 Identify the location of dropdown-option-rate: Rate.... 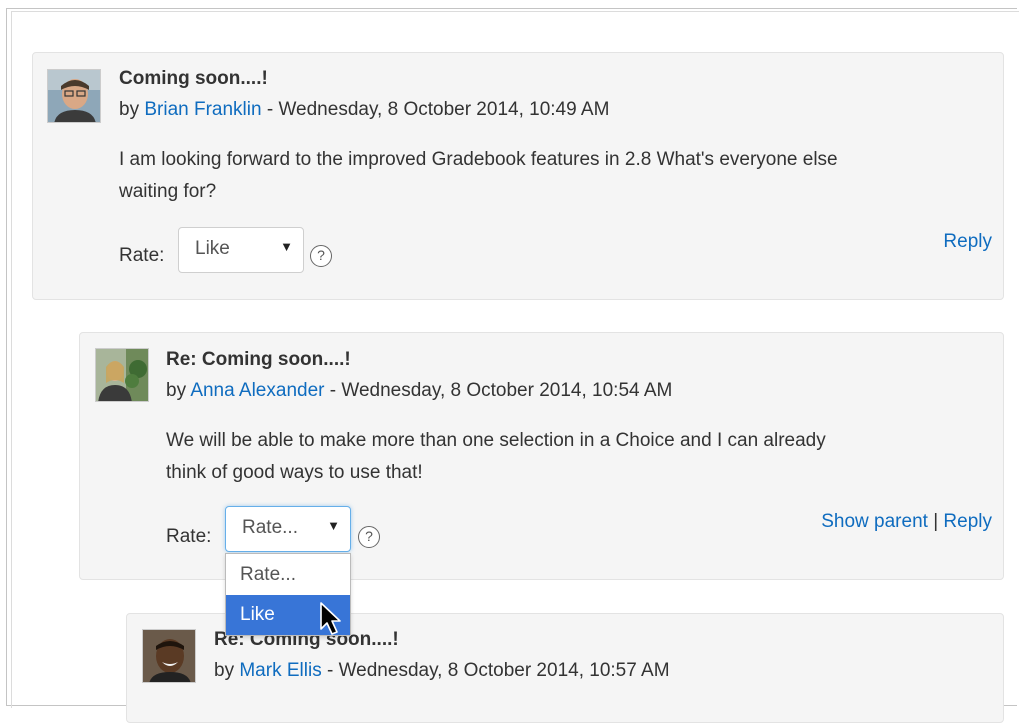
(288, 575).